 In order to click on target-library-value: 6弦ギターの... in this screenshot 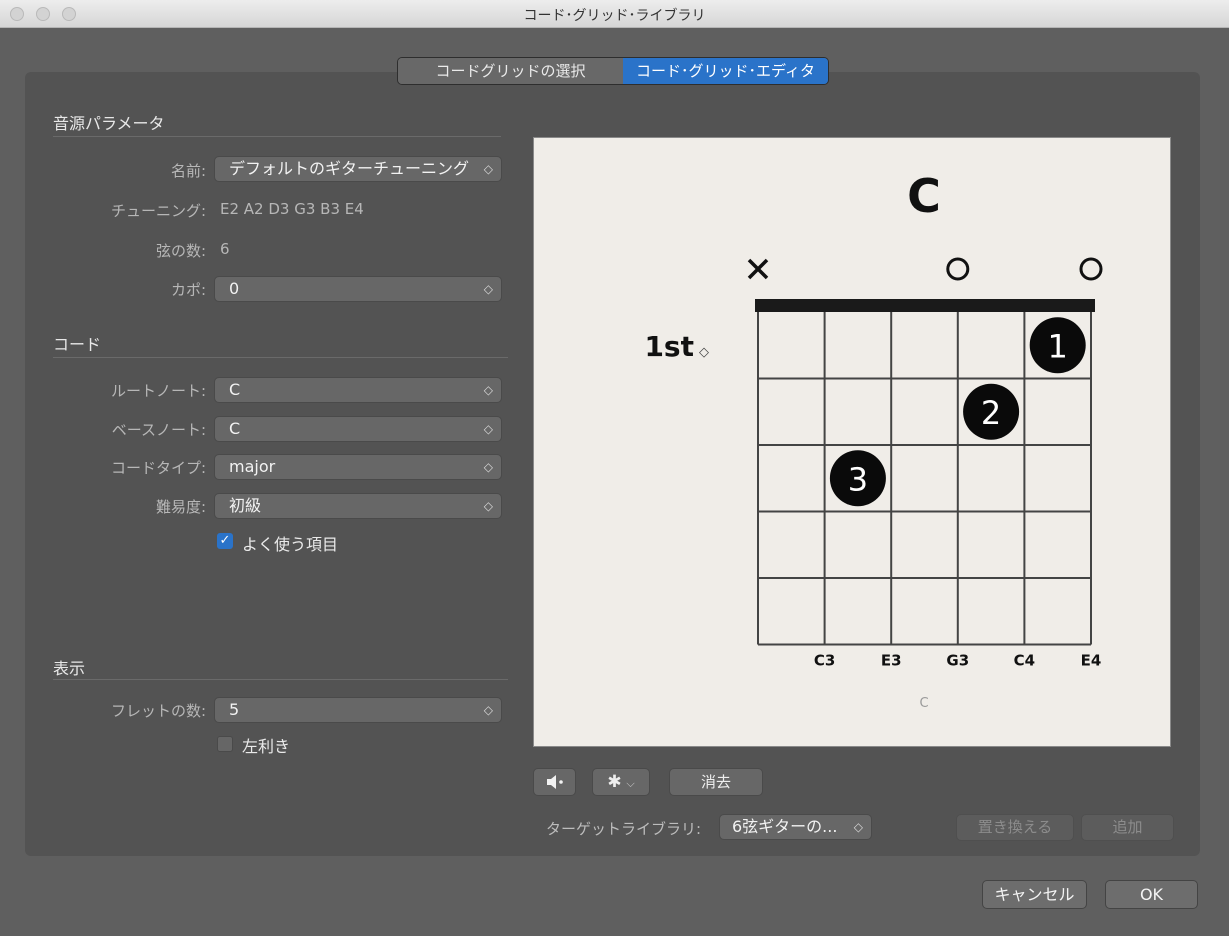, I will do `click(785, 826)`.